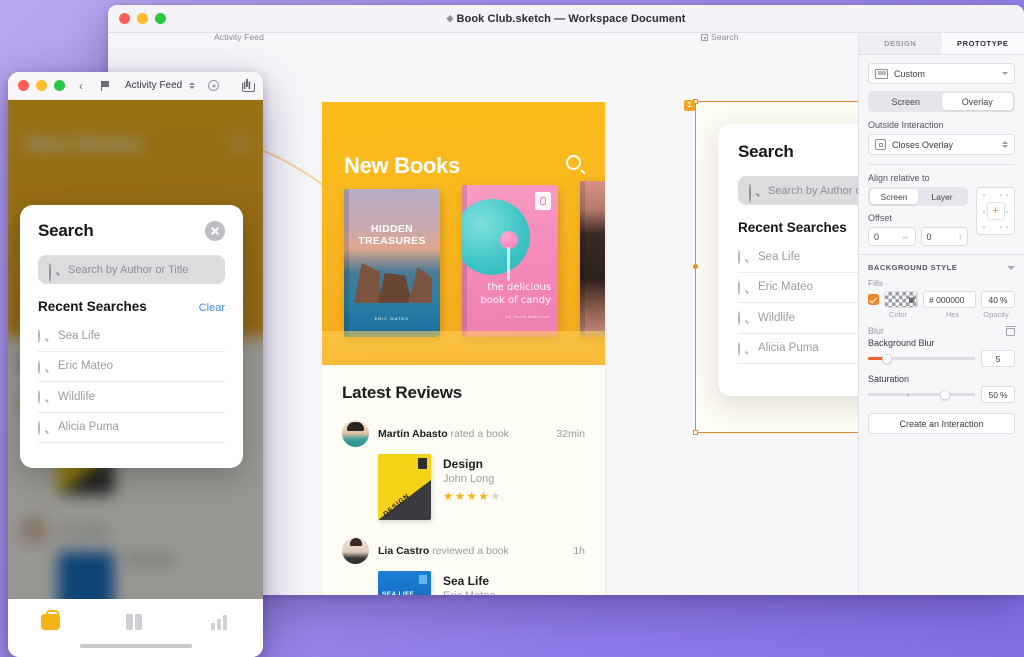  Describe the element at coordinates (220, 621) in the screenshot. I see `stats-tab` at that location.